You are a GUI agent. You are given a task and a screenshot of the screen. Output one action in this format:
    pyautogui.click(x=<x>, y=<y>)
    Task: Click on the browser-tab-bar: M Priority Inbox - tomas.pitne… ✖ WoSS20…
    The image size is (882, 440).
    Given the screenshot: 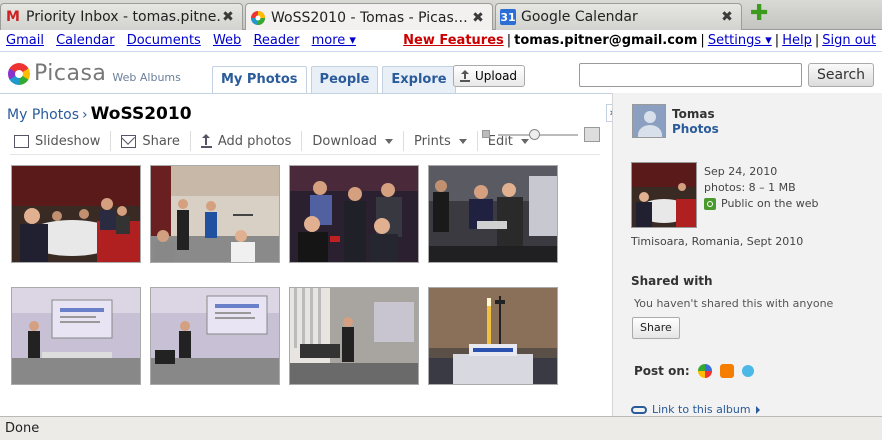 What is the action you would take?
    pyautogui.click(x=441, y=15)
    